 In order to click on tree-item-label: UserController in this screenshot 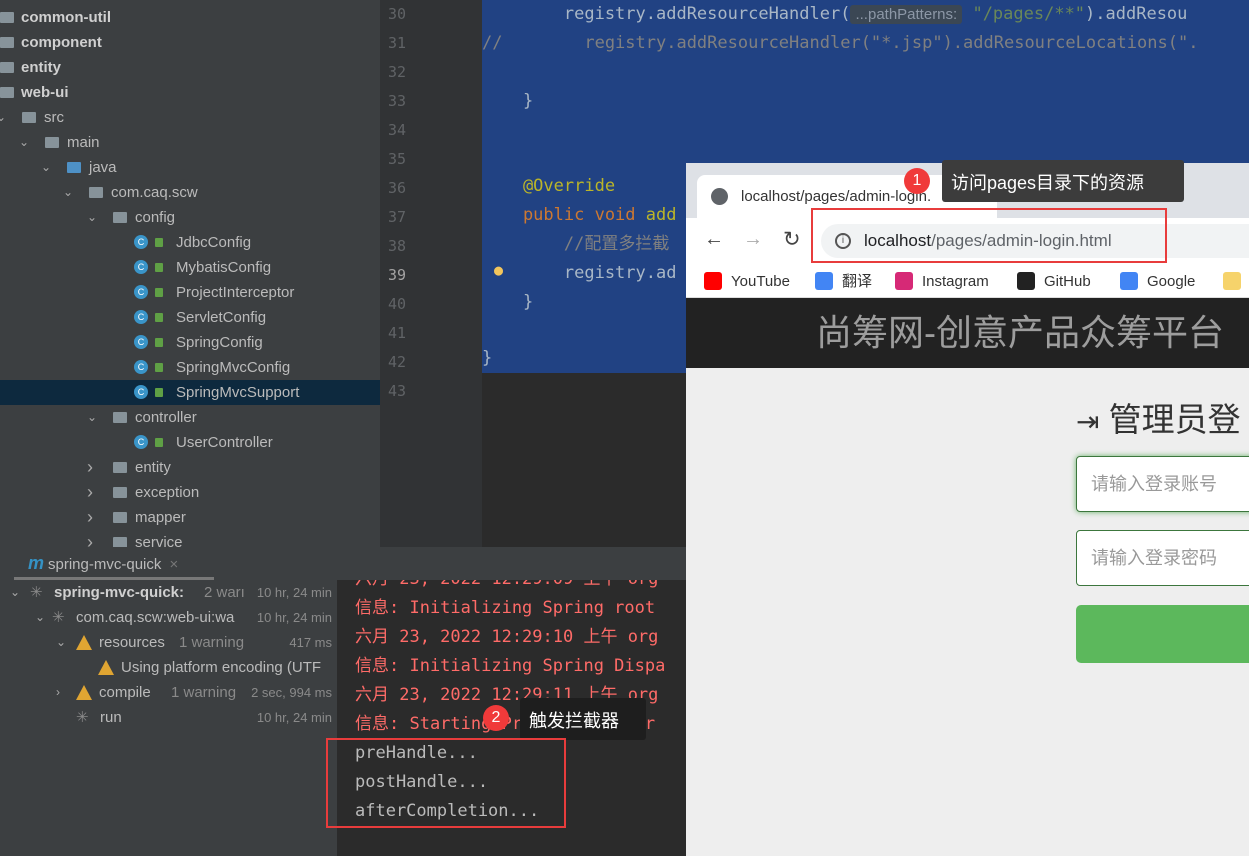, I will do `click(224, 442)`.